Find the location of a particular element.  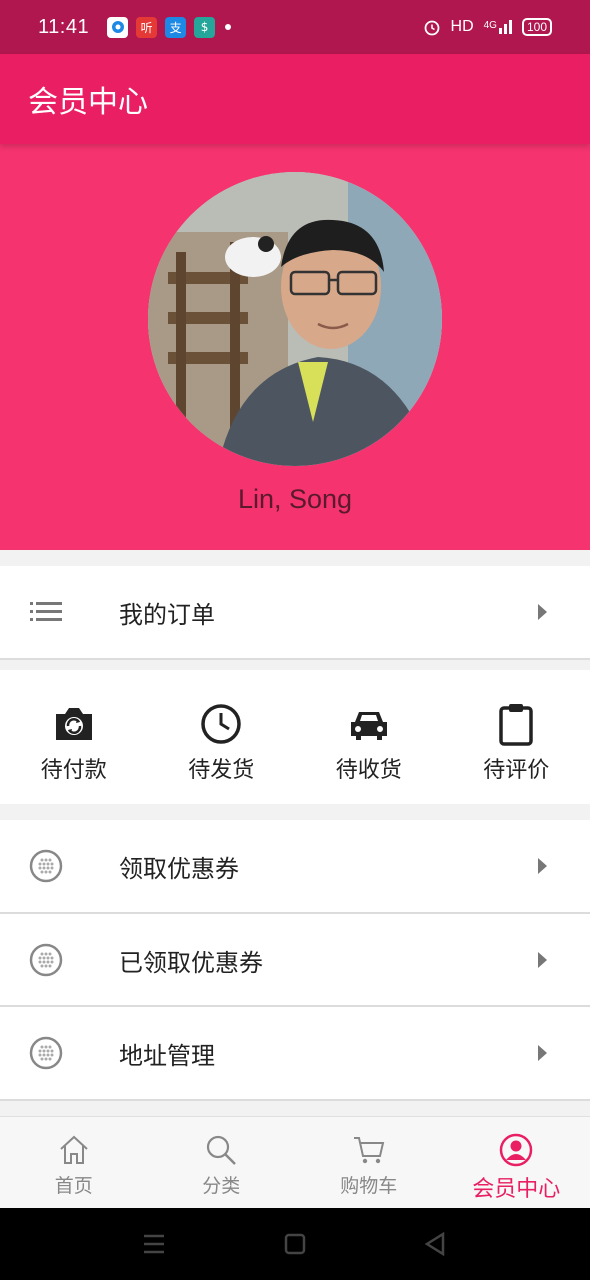

nav-member-center-label: 会员中心 is located at coordinates (516, 1189).